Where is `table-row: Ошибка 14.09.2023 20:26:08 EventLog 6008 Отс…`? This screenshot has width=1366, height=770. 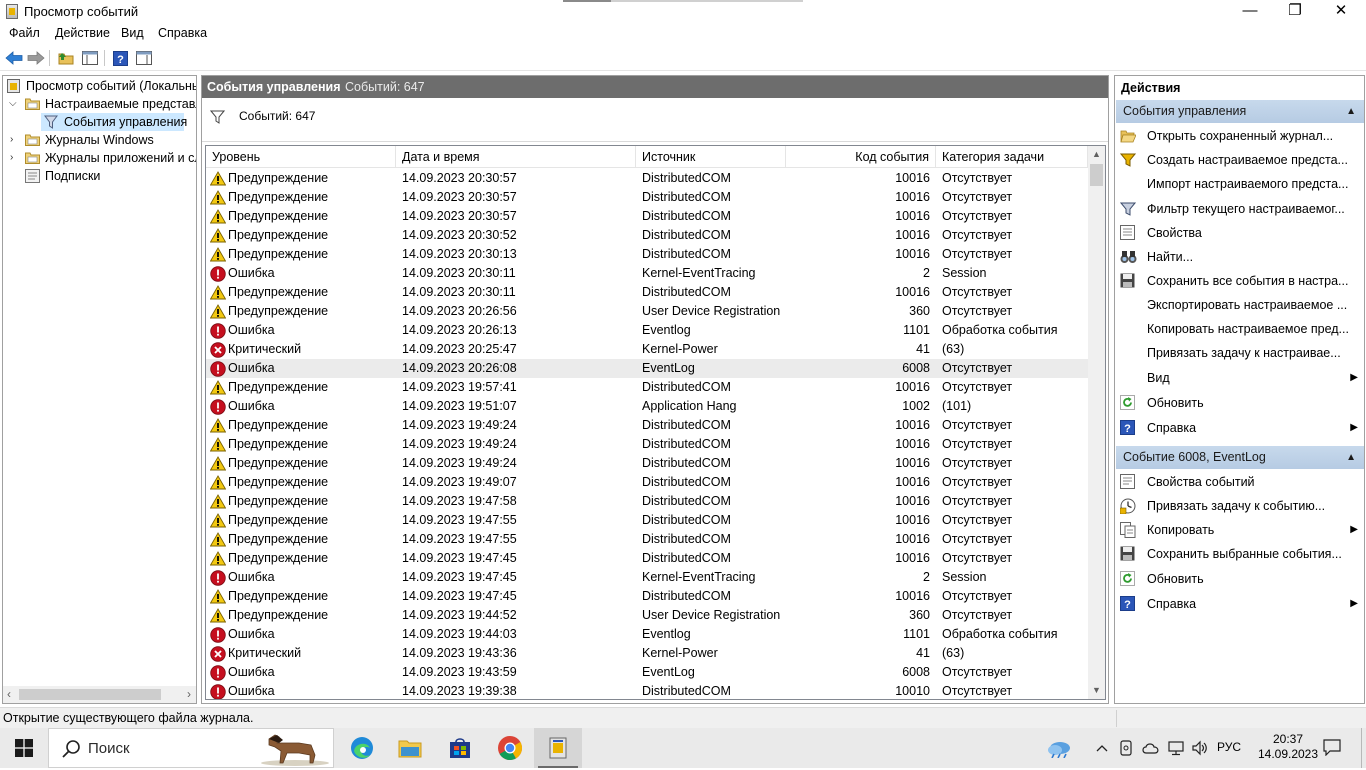 table-row: Ошибка 14.09.2023 20:26:08 EventLog 6008 Отс… is located at coordinates (647, 368).